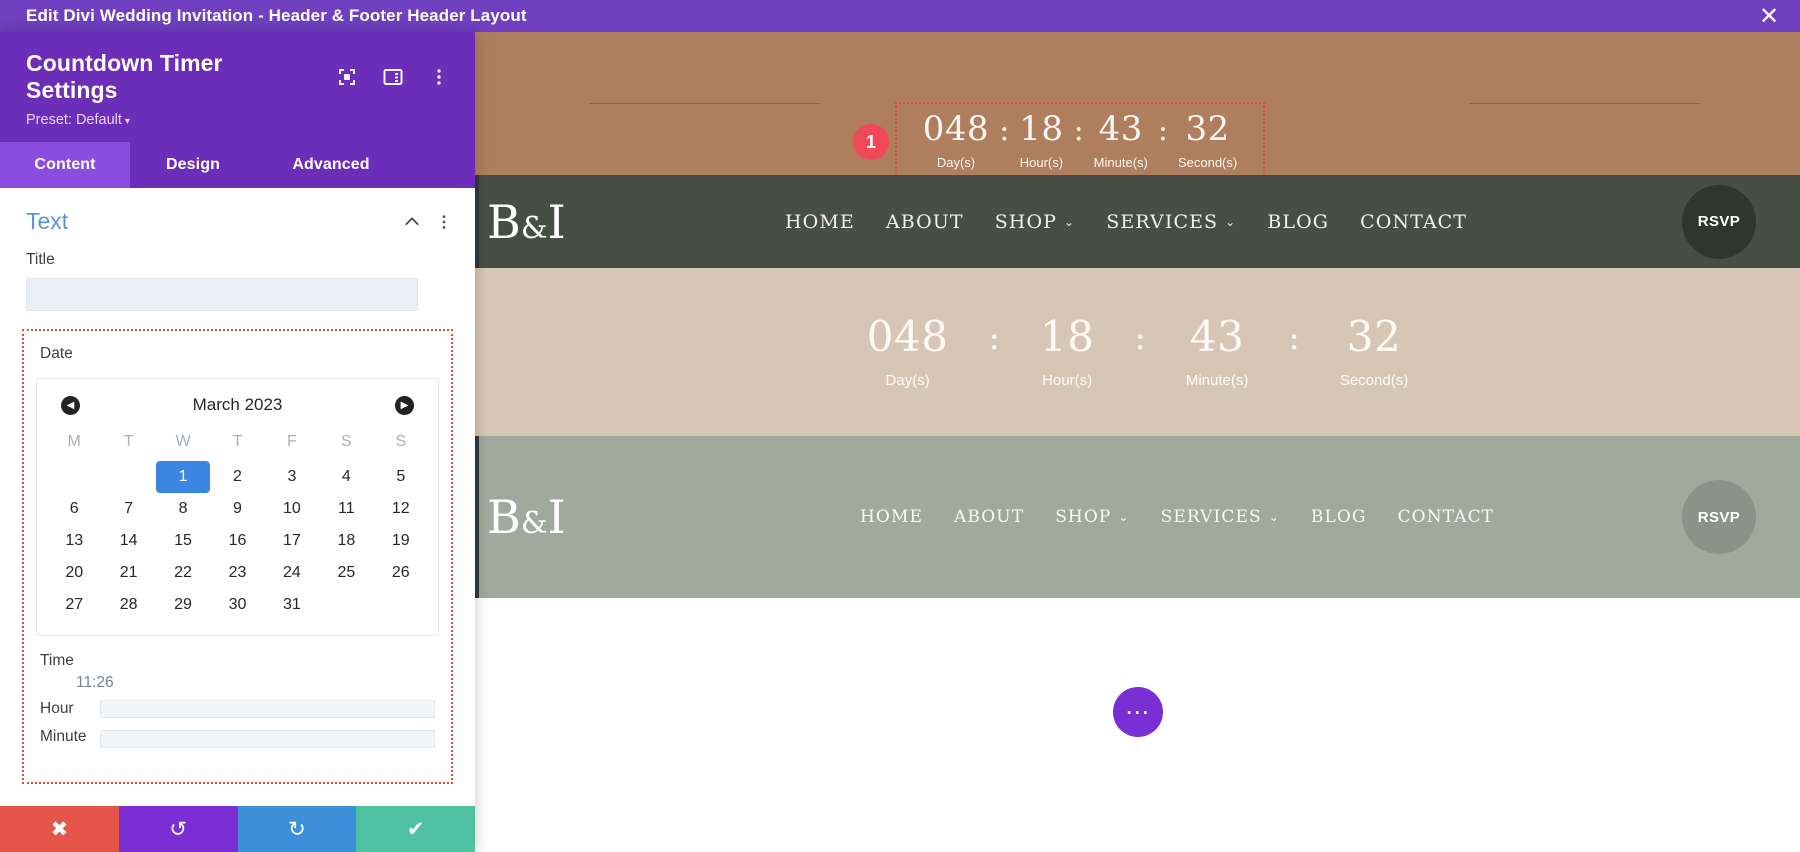  What do you see at coordinates (1083, 517) in the screenshot?
I see `nav-item-label: SHOP` at bounding box center [1083, 517].